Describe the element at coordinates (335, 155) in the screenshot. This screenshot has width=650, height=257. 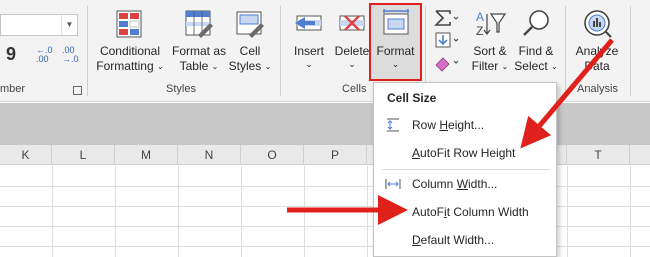
I see `column-header-p: P` at that location.